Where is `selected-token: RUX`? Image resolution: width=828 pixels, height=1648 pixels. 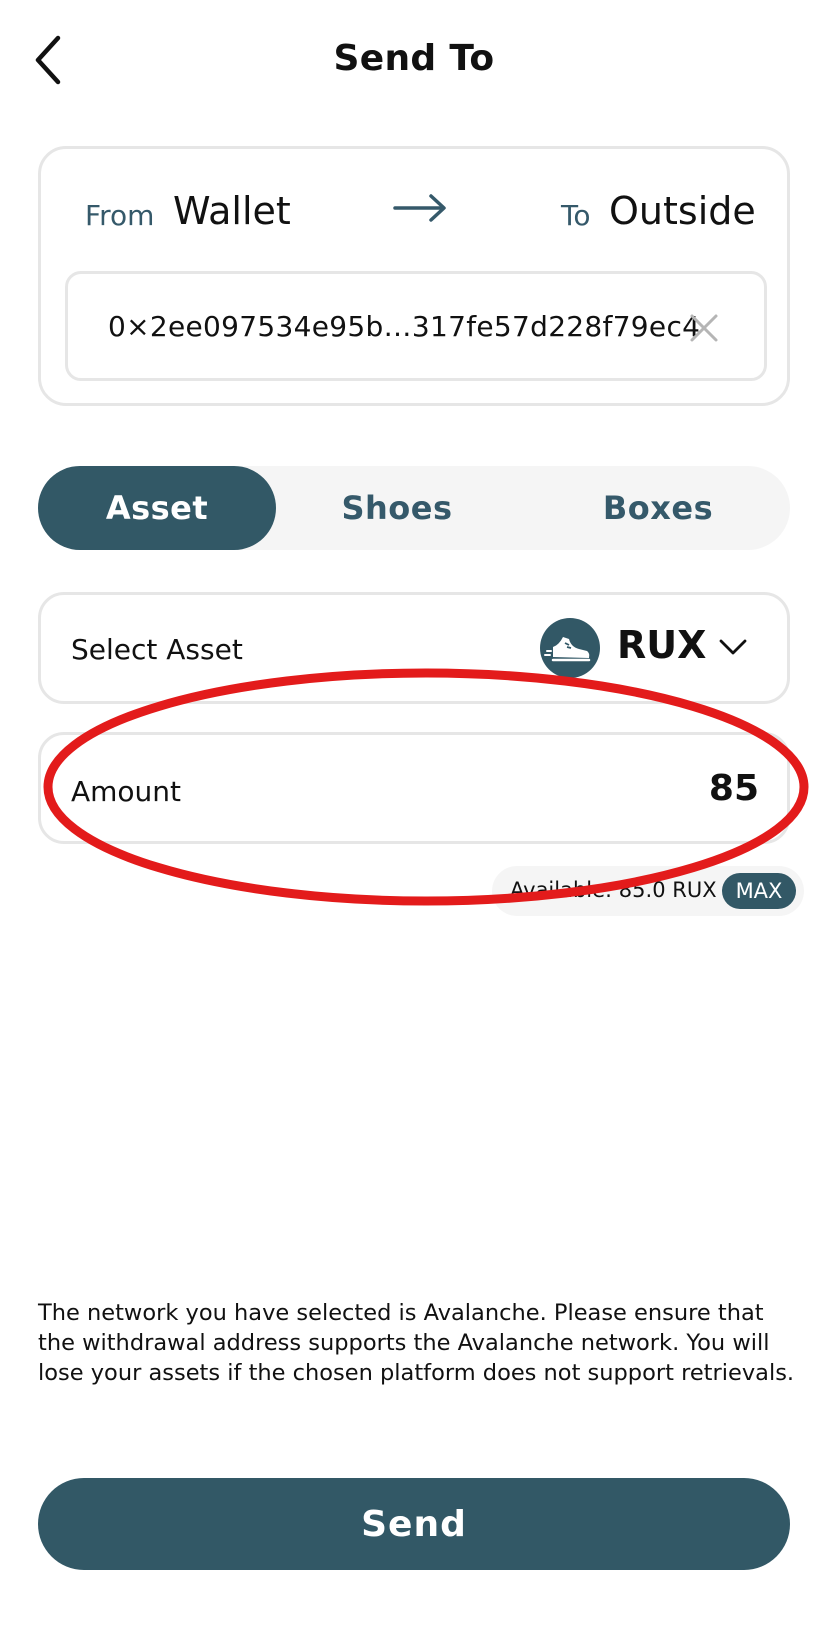 selected-token: RUX is located at coordinates (662, 645).